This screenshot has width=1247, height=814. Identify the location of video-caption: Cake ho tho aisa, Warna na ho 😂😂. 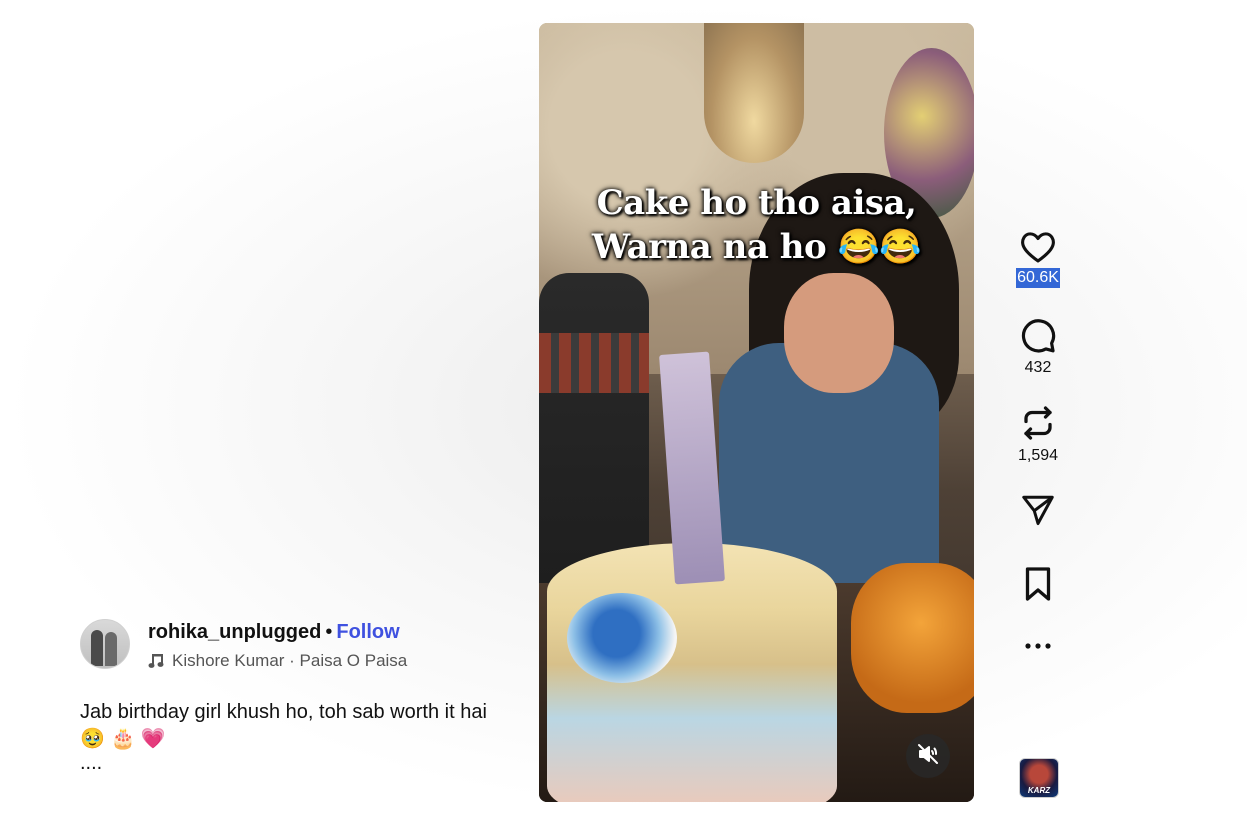
(756, 225).